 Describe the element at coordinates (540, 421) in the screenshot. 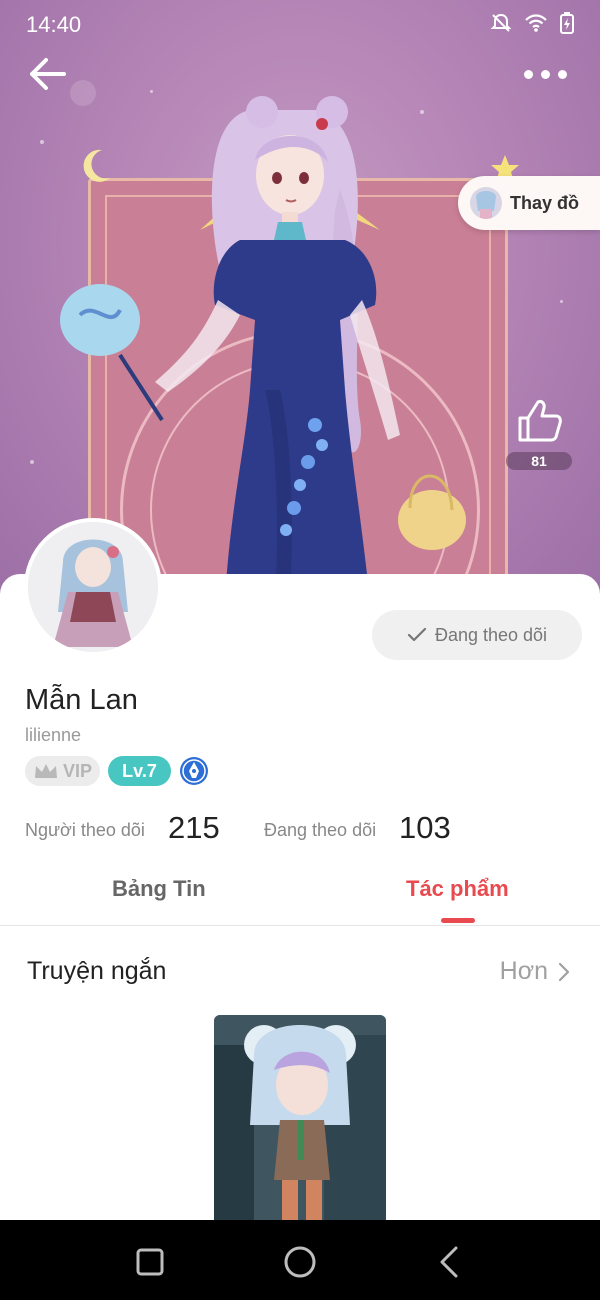

I see `thumbs-up-icon` at that location.